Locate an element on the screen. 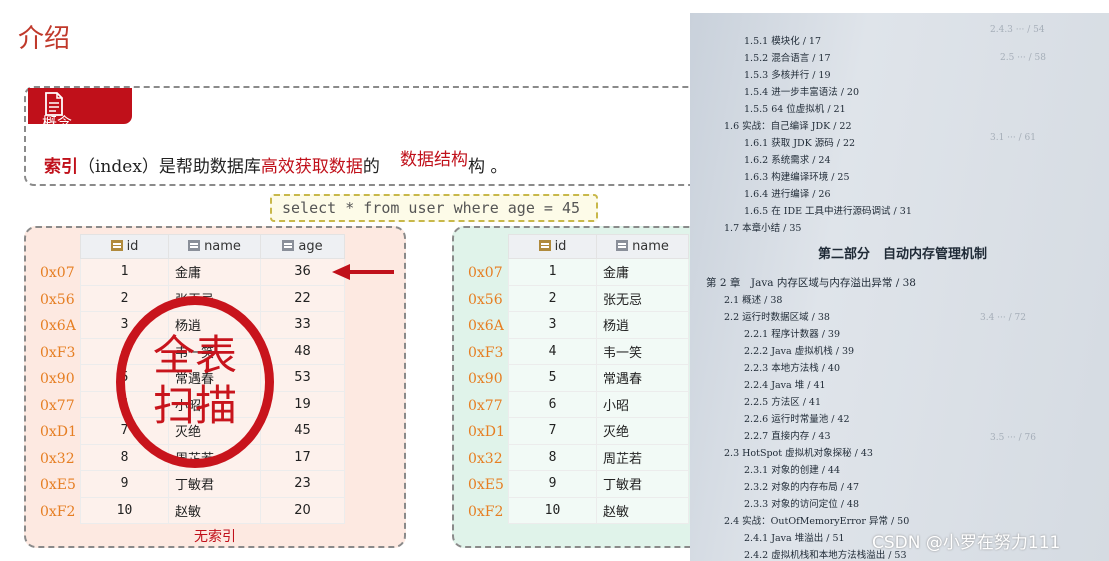 This screenshot has height=561, width=1109. table-row: 6 小昭 is located at coordinates (598, 404).